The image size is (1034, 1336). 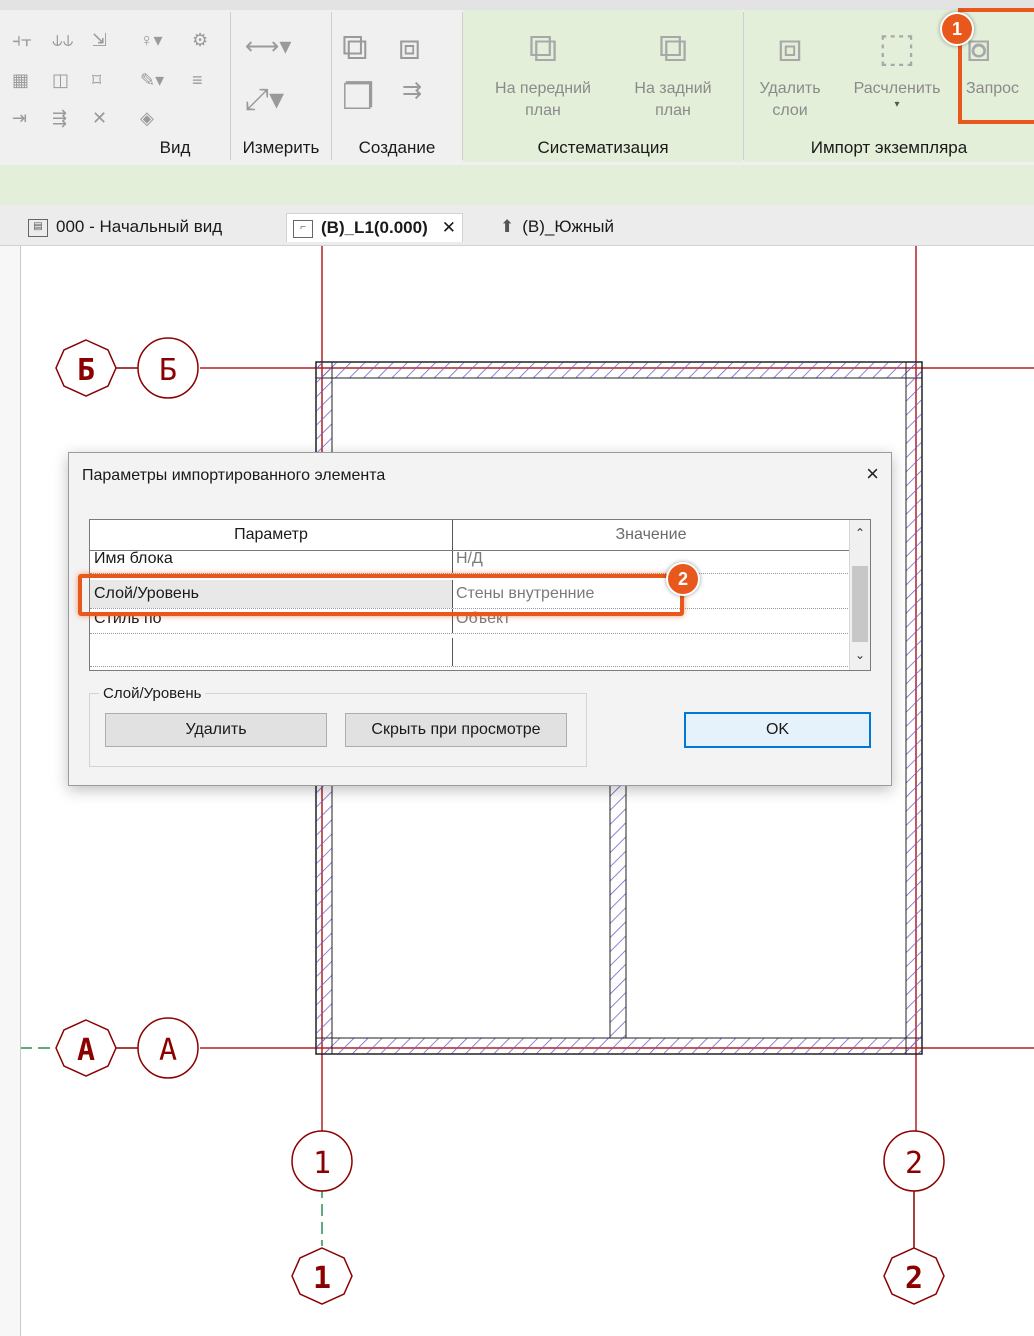 What do you see at coordinates (897, 104) in the screenshot?
I see `chevron-down-icon: ▾` at bounding box center [897, 104].